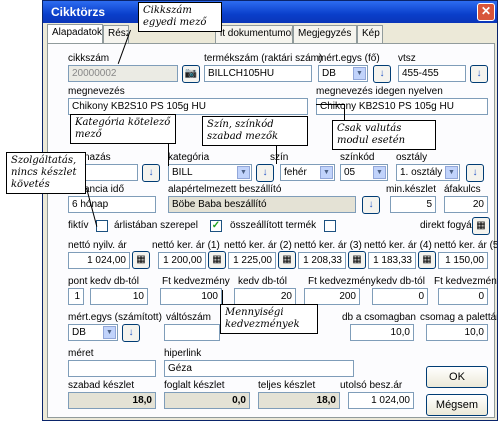  What do you see at coordinates (398, 245) in the screenshot?
I see `netto-ker4-label: nettó ker. ár (4)` at bounding box center [398, 245].